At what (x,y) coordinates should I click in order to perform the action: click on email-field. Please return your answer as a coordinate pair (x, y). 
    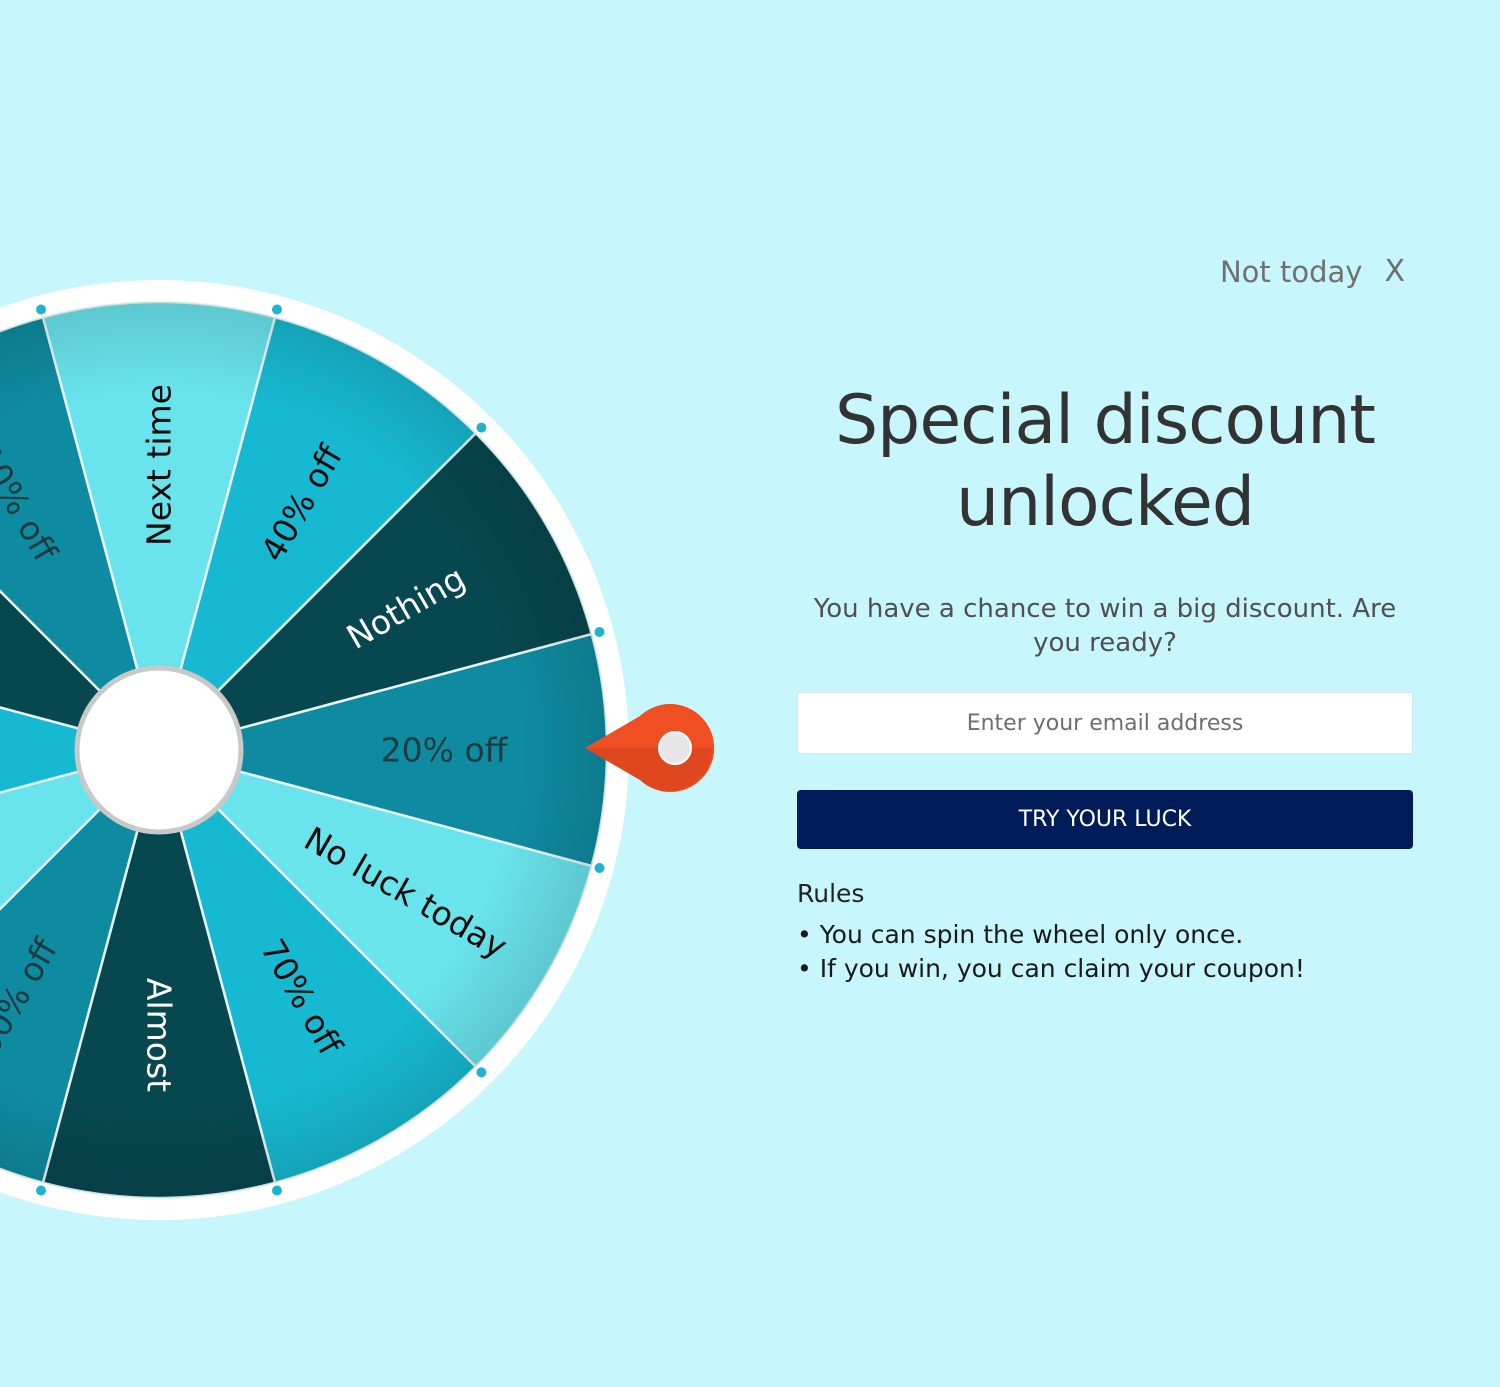
    Looking at the image, I should click on (1105, 723).